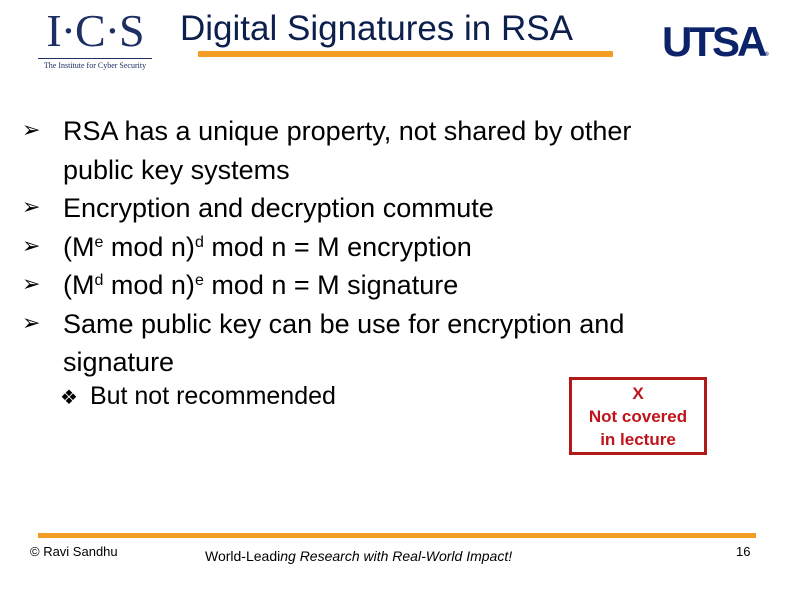  What do you see at coordinates (714, 41) in the screenshot?
I see `utsa-logo-text: UTSA` at bounding box center [714, 41].